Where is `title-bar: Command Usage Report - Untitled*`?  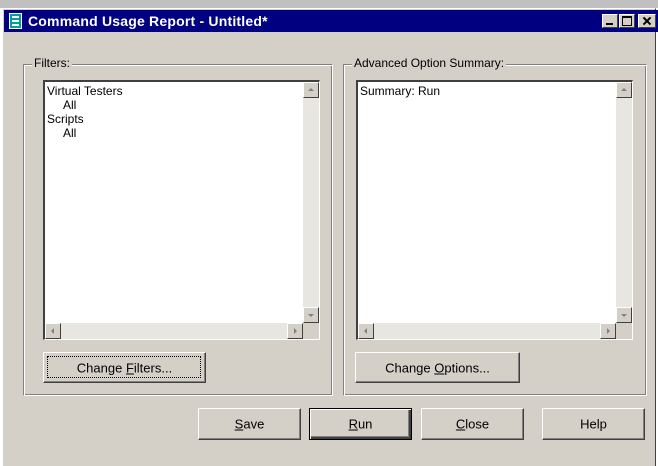
title-bar: Command Usage Report - Untitled* is located at coordinates (331, 21).